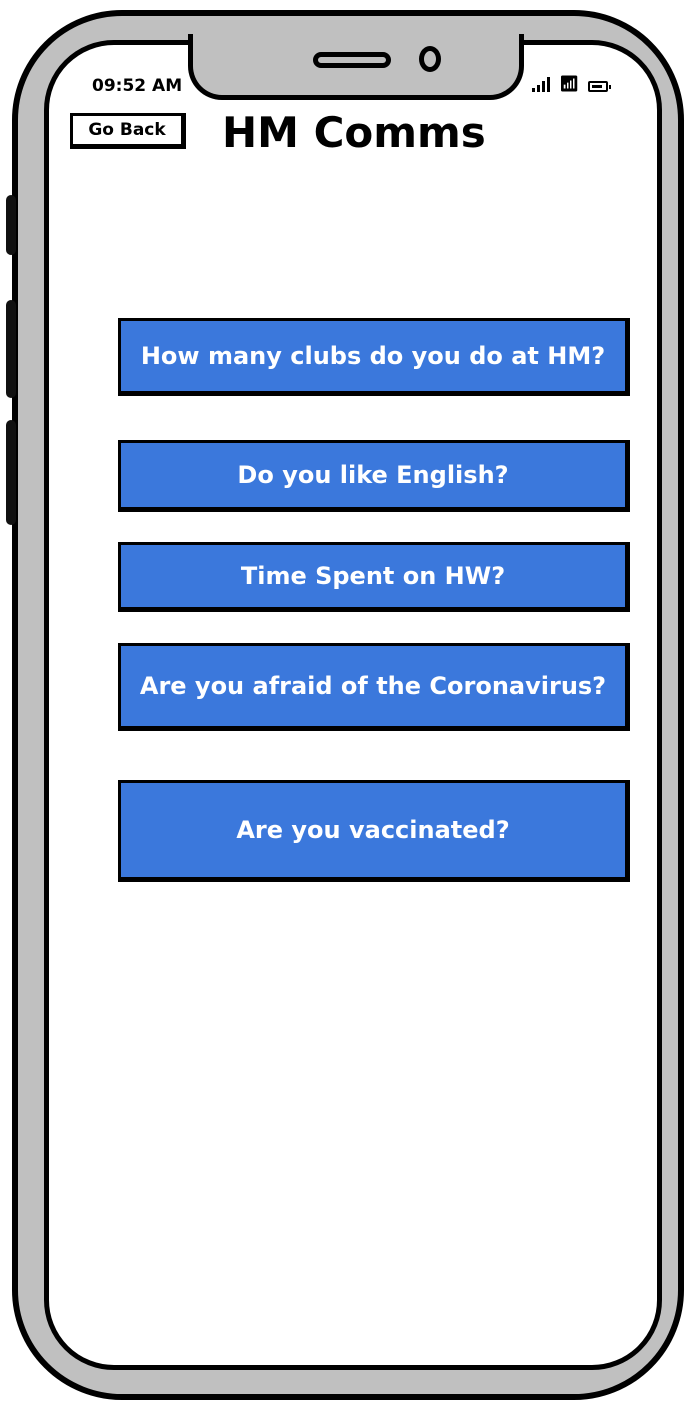 The height and width of the screenshot is (1410, 694). What do you see at coordinates (374, 687) in the screenshot?
I see `question-button-coronavirus: Are you afraid of the Coronavirus?` at bounding box center [374, 687].